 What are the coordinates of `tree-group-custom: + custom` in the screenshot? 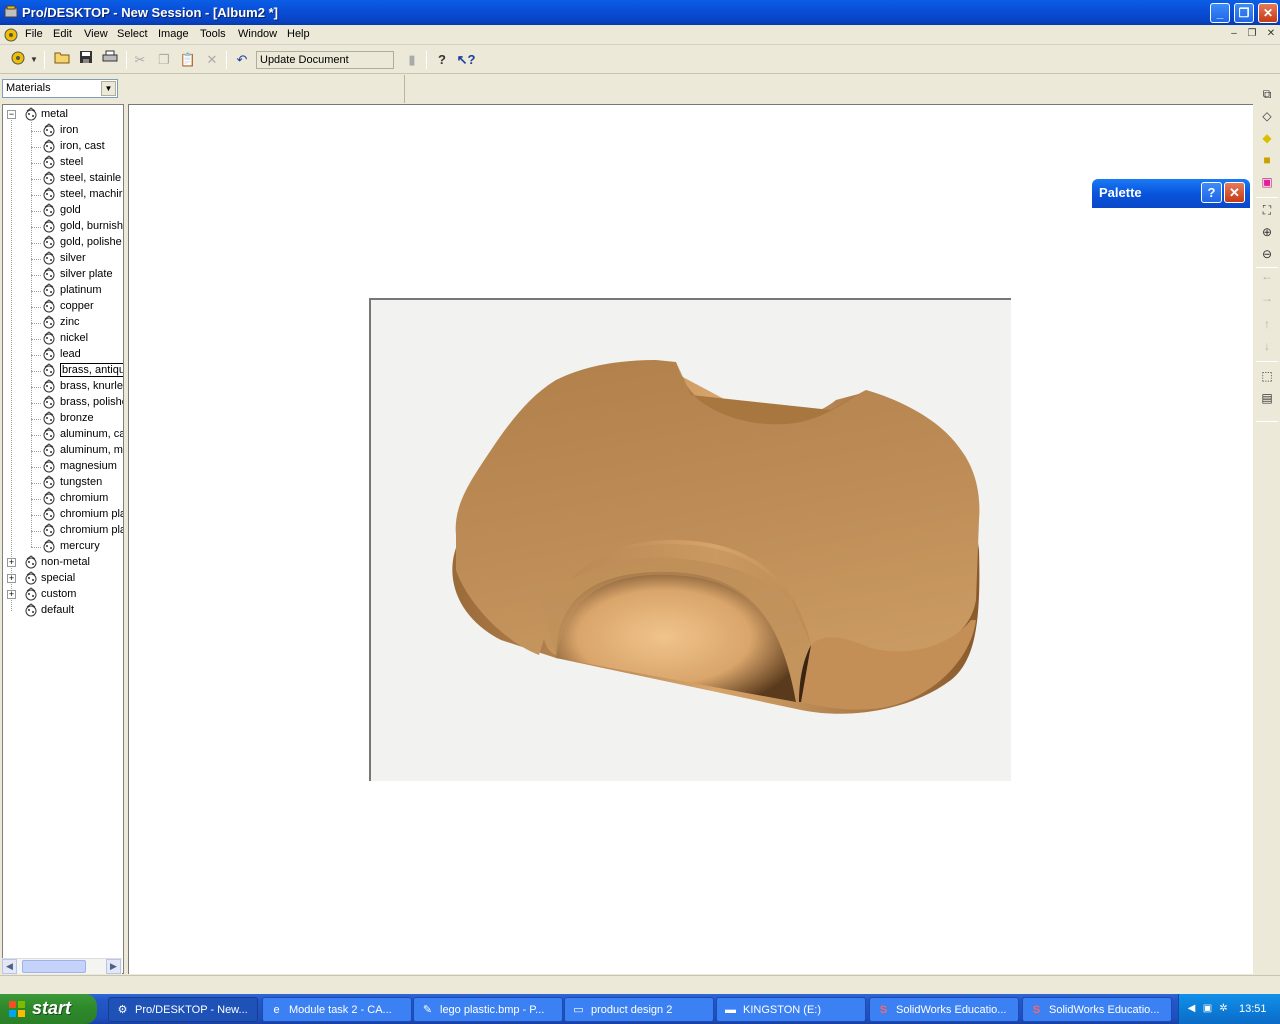 It's located at (63, 595).